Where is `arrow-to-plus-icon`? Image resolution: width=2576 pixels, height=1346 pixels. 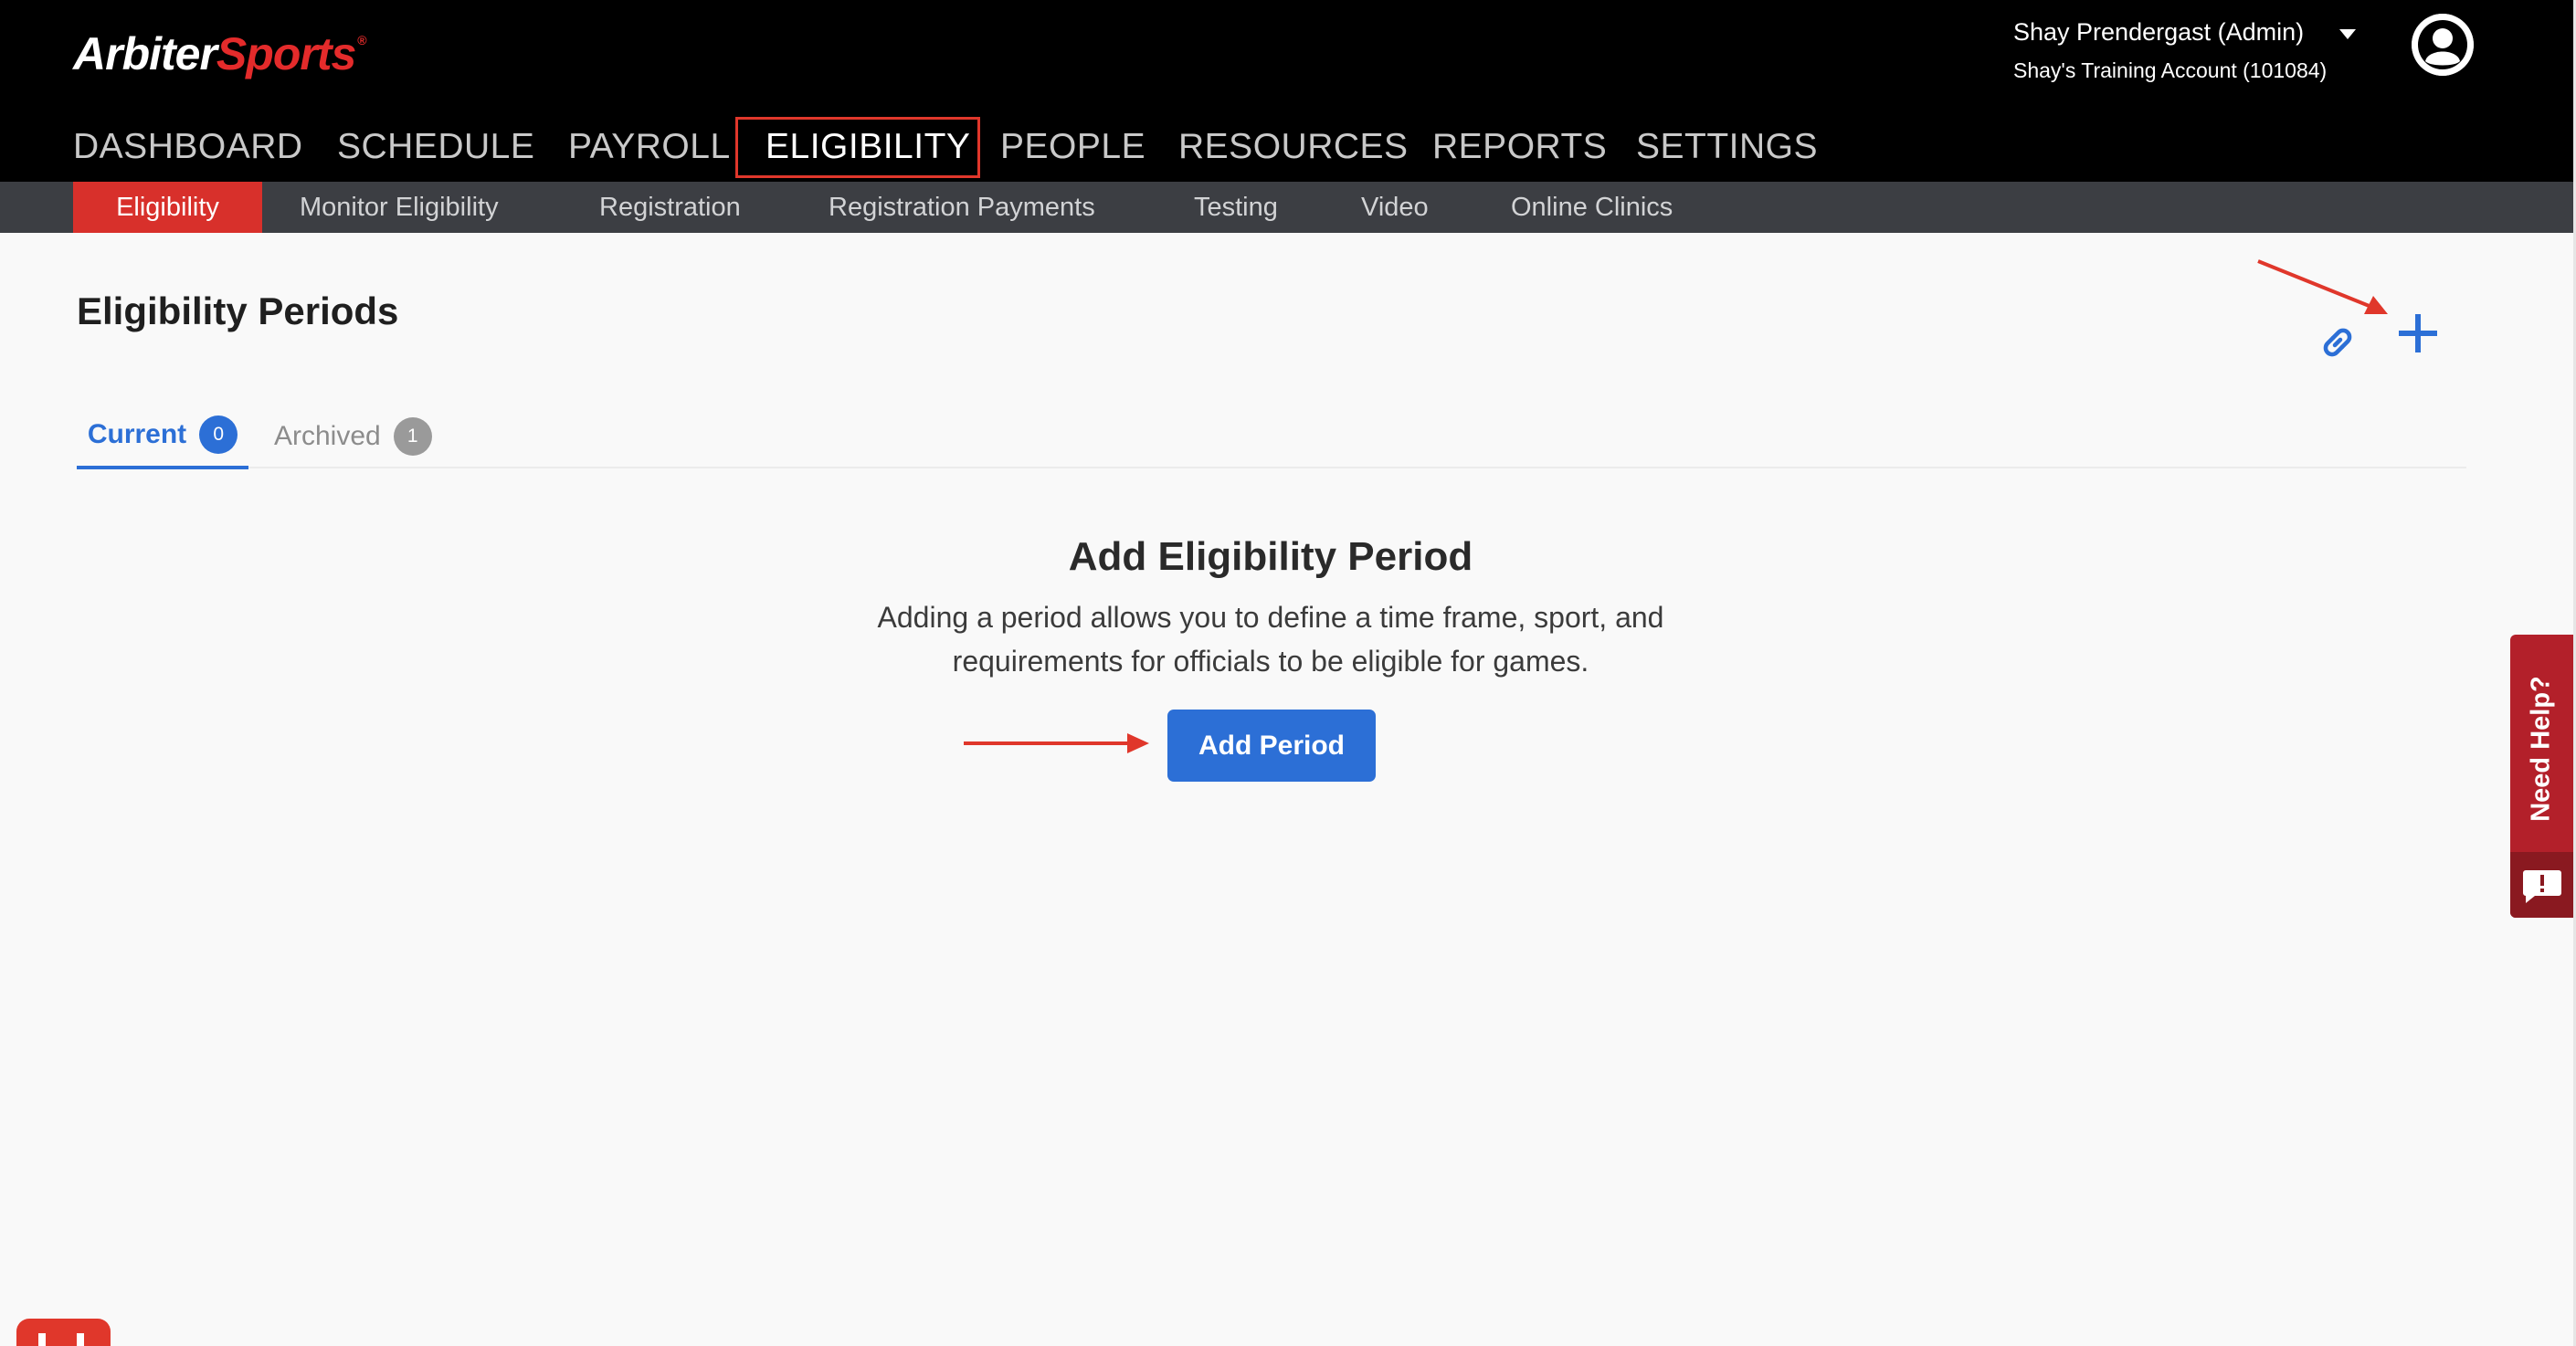
arrow-to-plus-icon is located at coordinates (2322, 286).